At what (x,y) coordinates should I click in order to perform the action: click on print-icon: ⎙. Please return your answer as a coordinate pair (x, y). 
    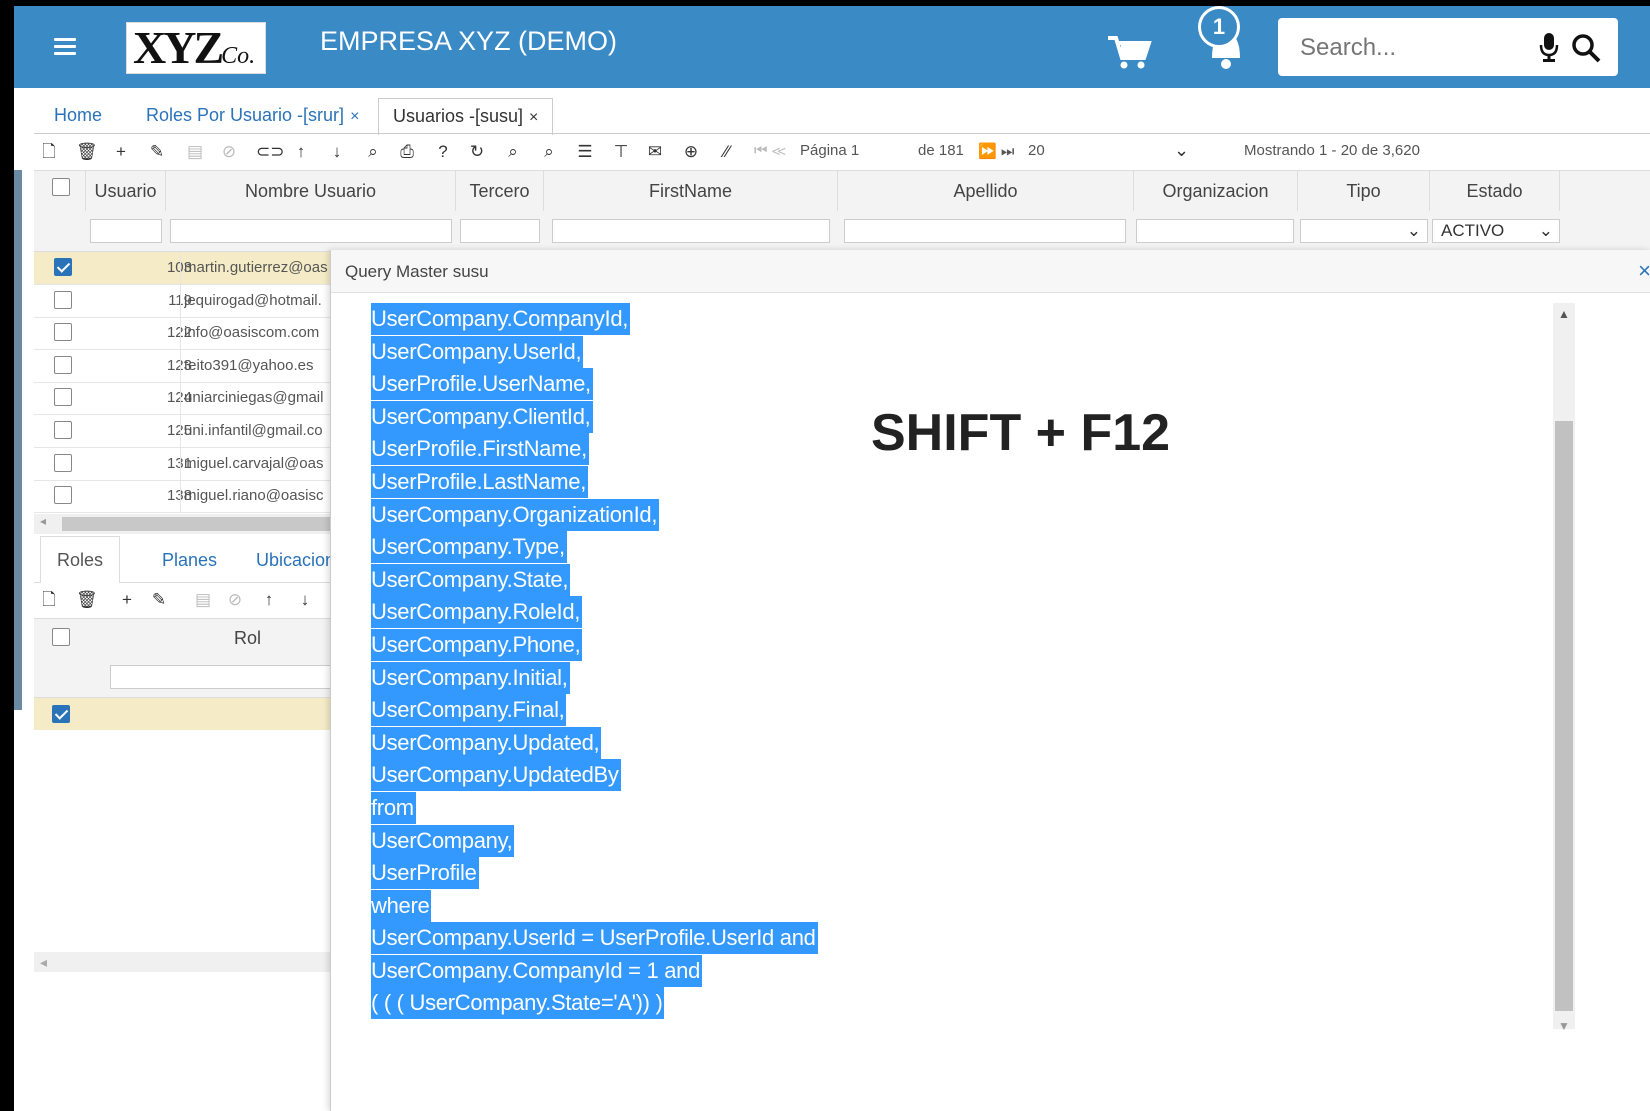
    Looking at the image, I should click on (407, 152).